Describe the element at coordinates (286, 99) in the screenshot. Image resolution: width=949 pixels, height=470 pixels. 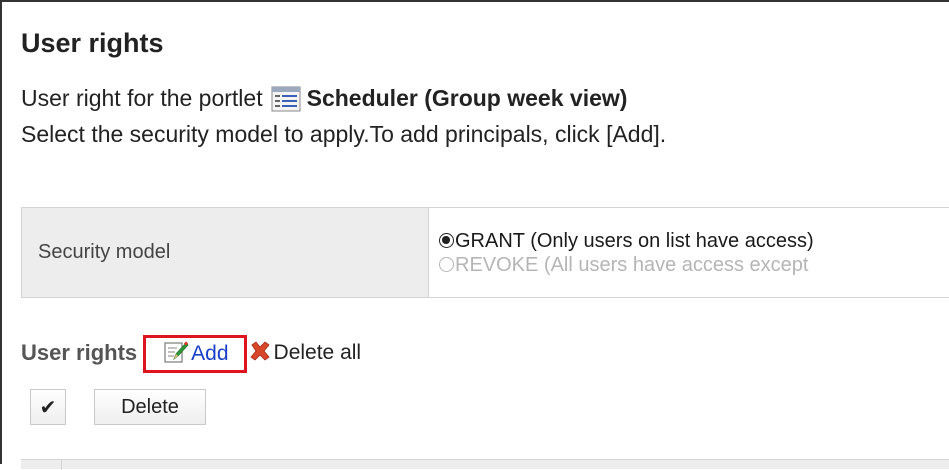
I see `scheduler-list-icon` at that location.